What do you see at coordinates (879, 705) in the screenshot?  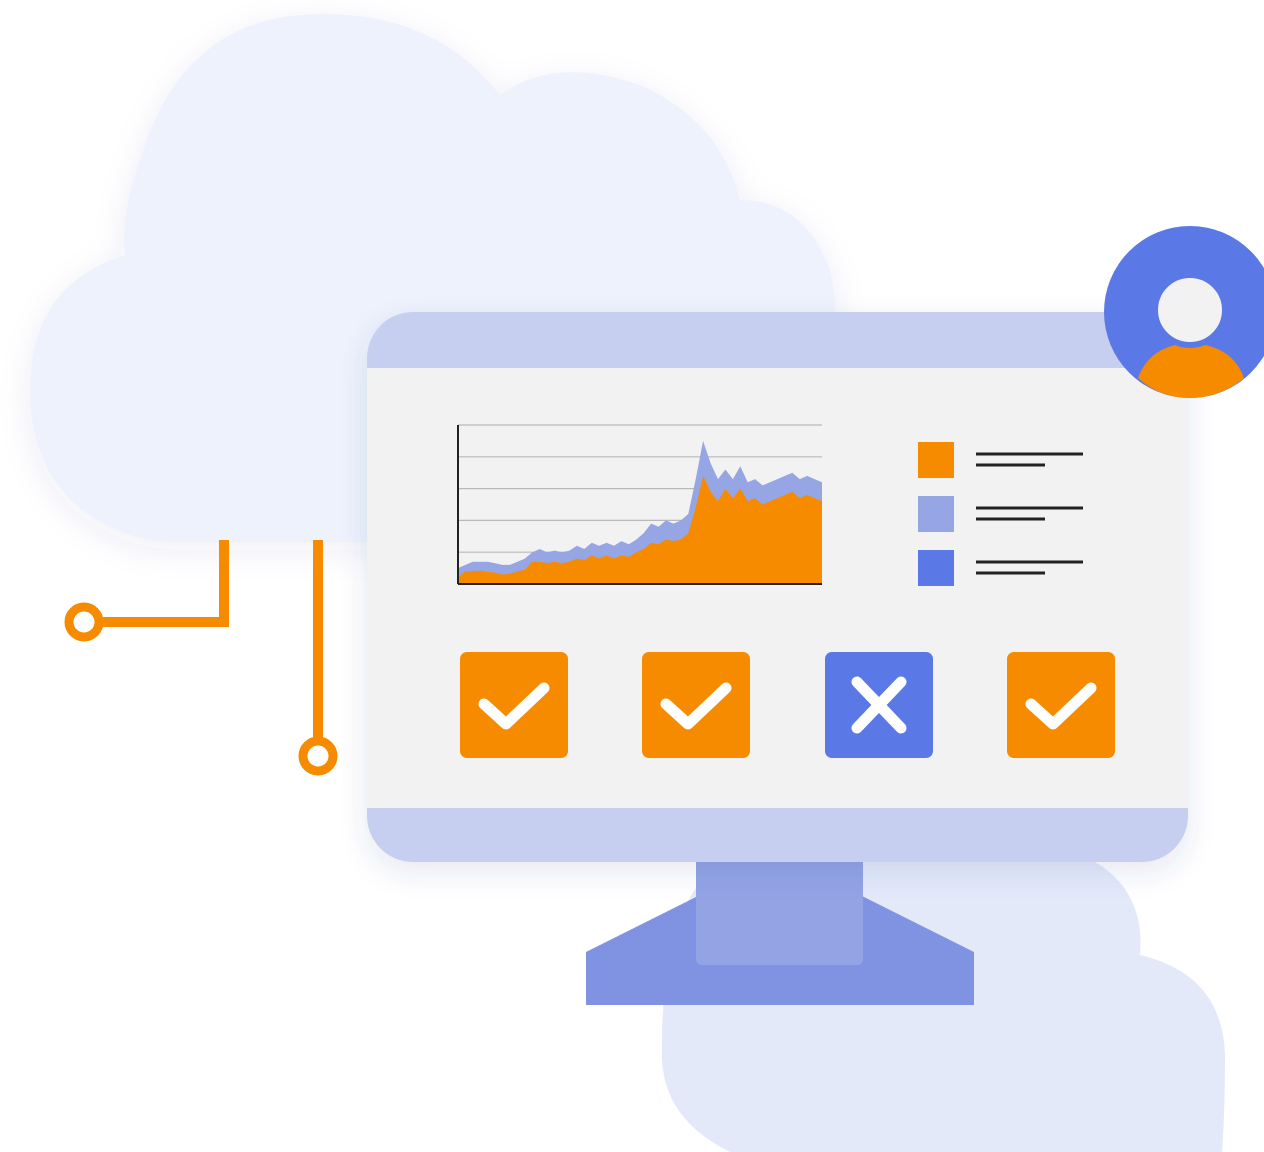 I see `status-tile-cross` at bounding box center [879, 705].